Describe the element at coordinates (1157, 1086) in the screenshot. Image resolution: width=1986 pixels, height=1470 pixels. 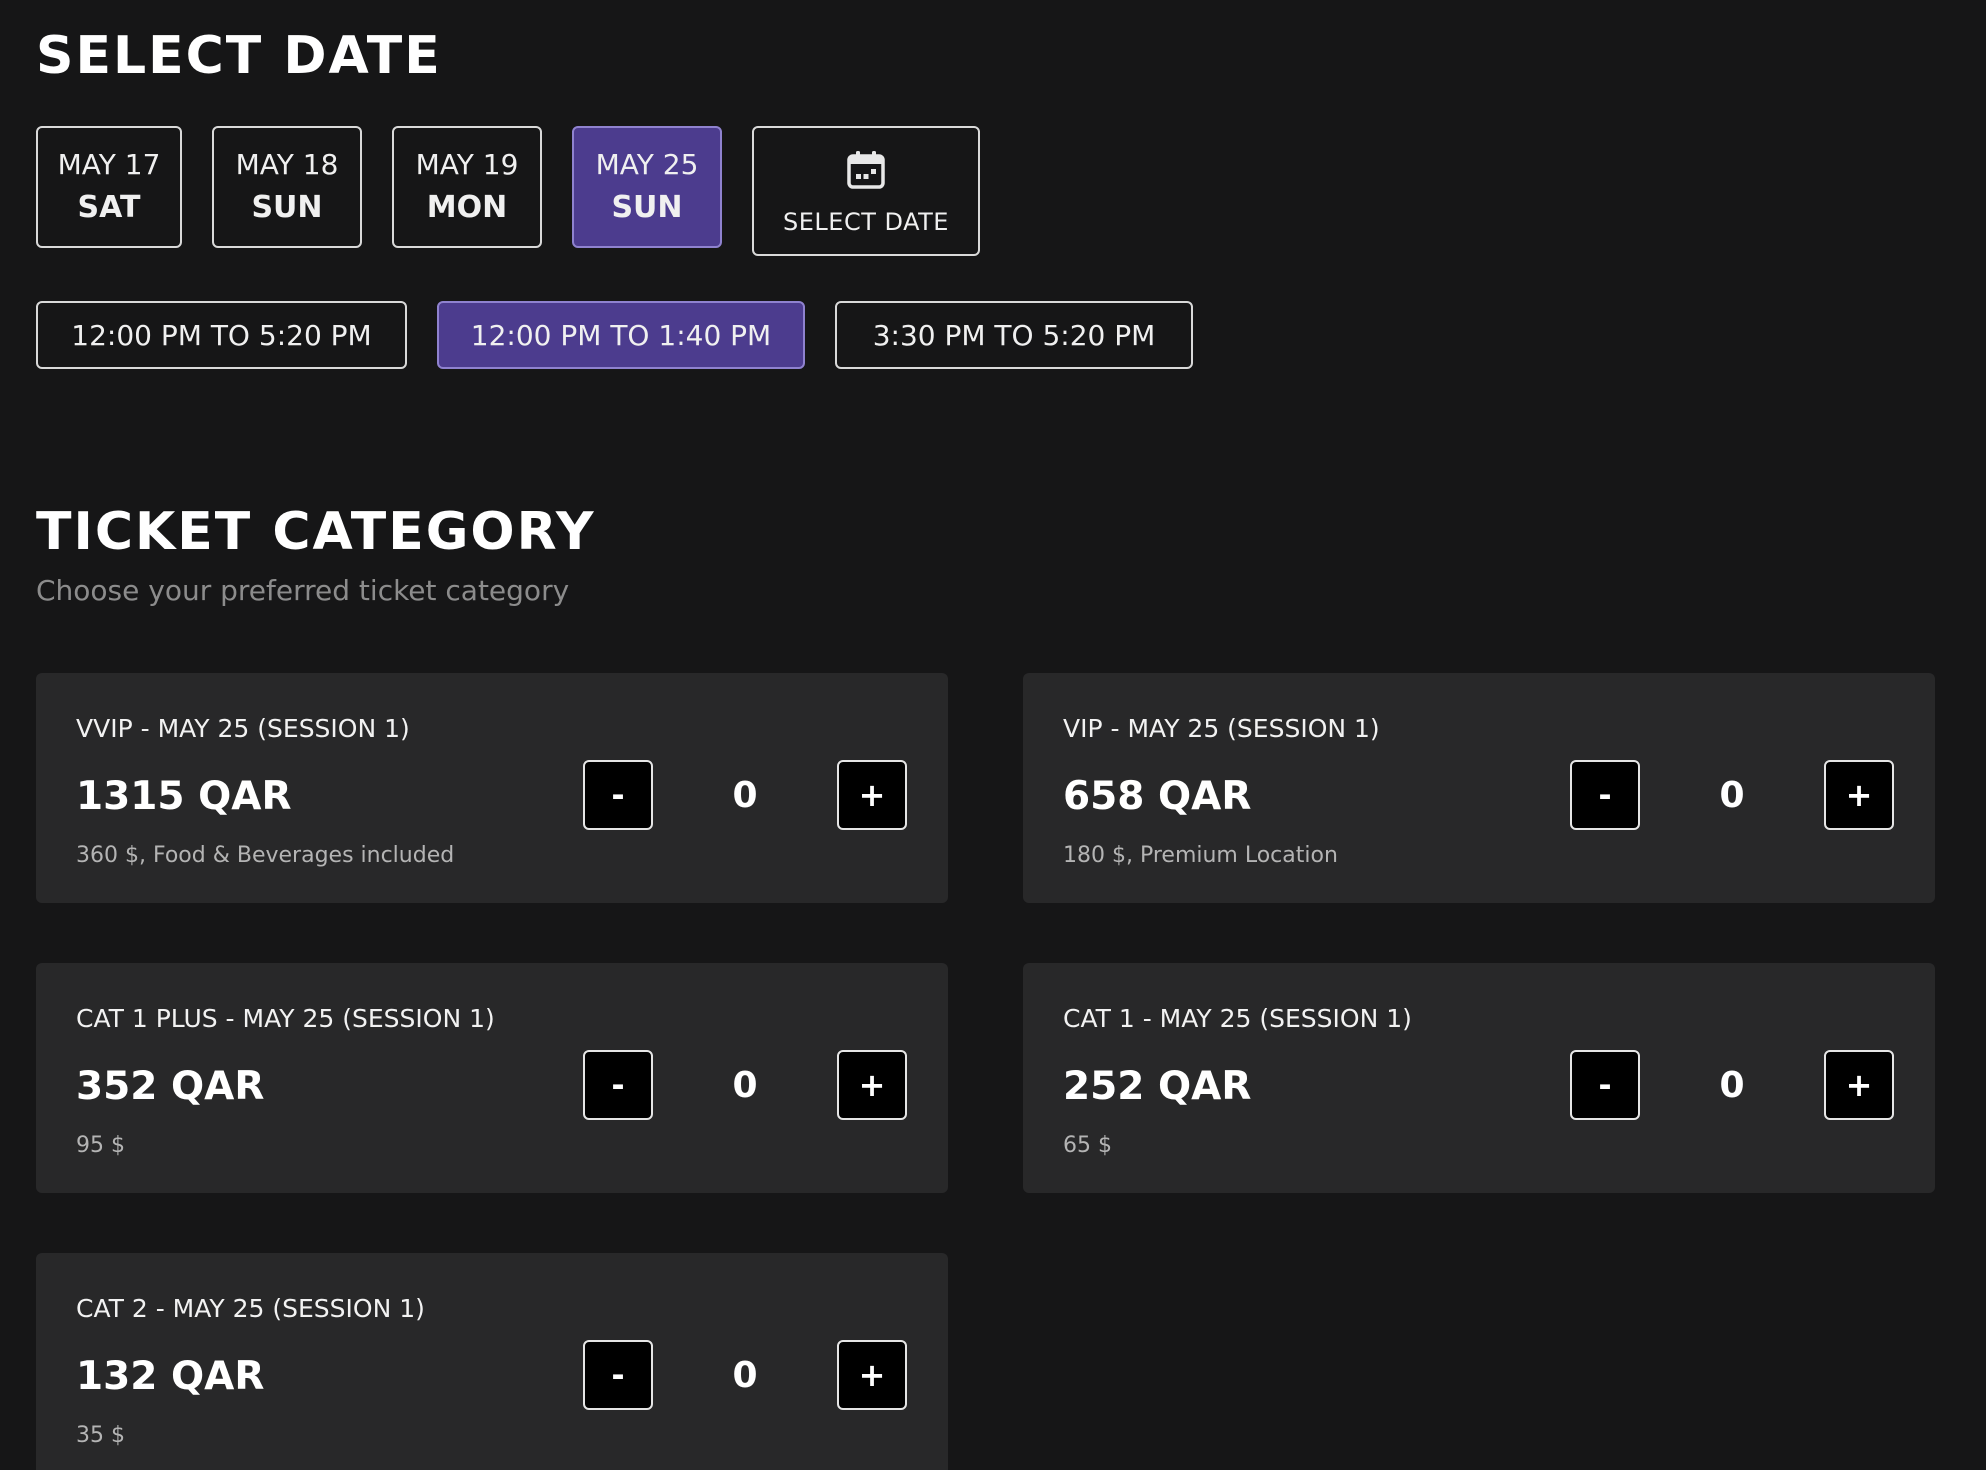
I see `ticket-price: 252 QAR` at that location.